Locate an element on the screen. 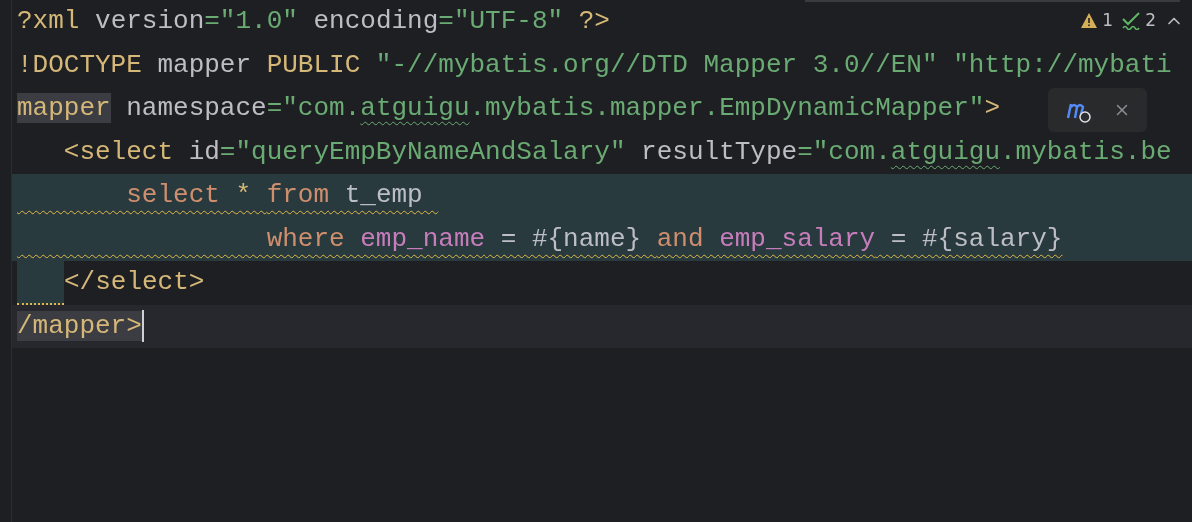 The width and height of the screenshot is (1192, 522). warning-icon is located at coordinates (1089, 21).